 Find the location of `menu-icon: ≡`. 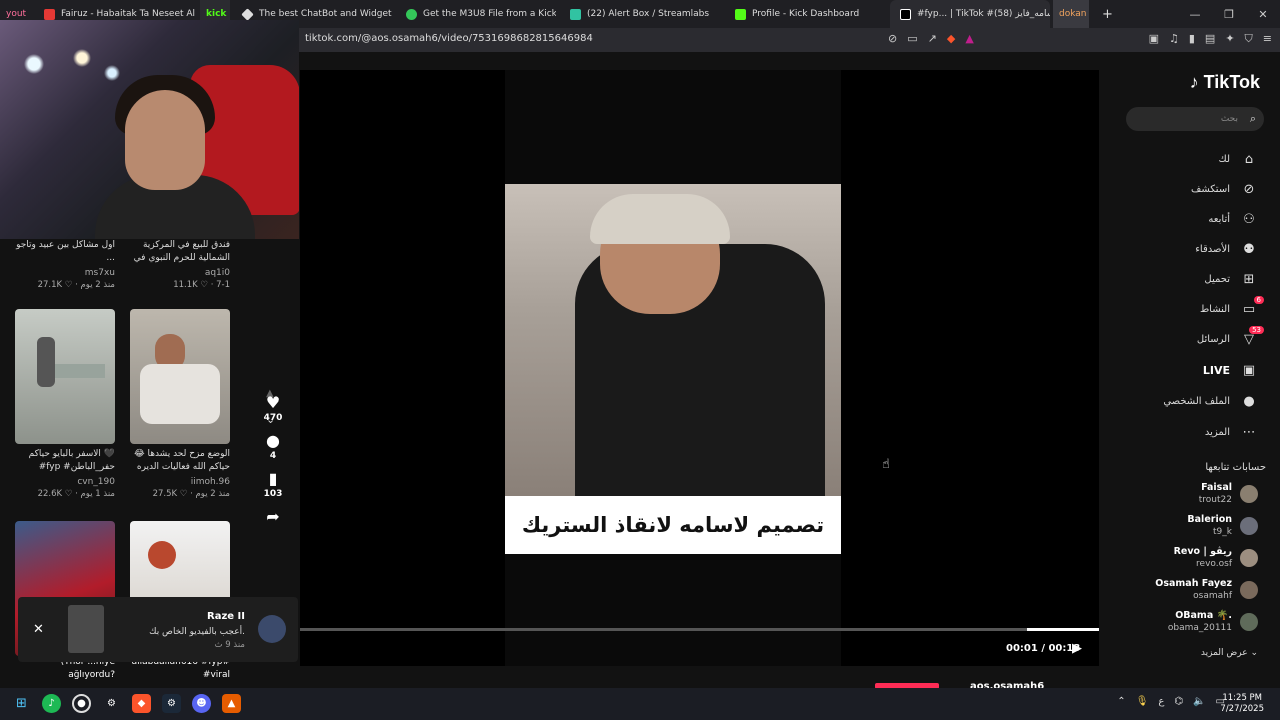

menu-icon: ≡ is located at coordinates (1267, 39).